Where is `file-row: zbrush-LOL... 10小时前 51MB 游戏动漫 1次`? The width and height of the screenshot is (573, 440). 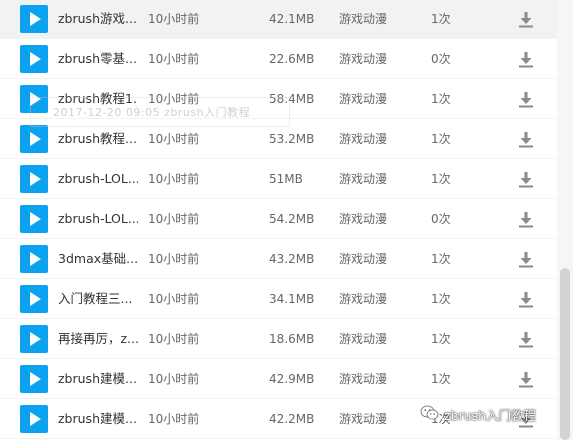
file-row: zbrush-LOL... 10小时前 51MB 游戏动漫 1次 is located at coordinates (278, 179).